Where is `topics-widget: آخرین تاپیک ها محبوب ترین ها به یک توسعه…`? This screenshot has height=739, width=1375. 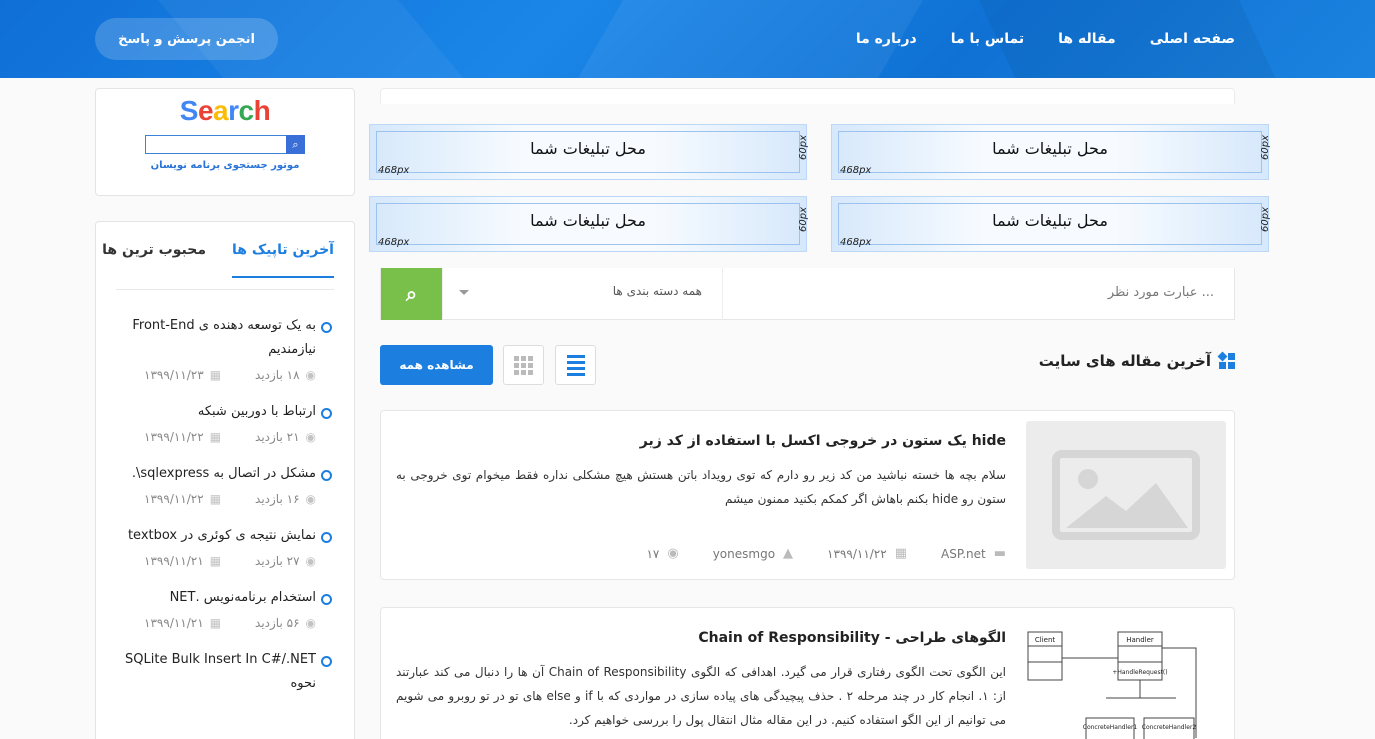 topics-widget: آخرین تاپیک ها محبوب ترین ها به یک توسعه… is located at coordinates (225, 480).